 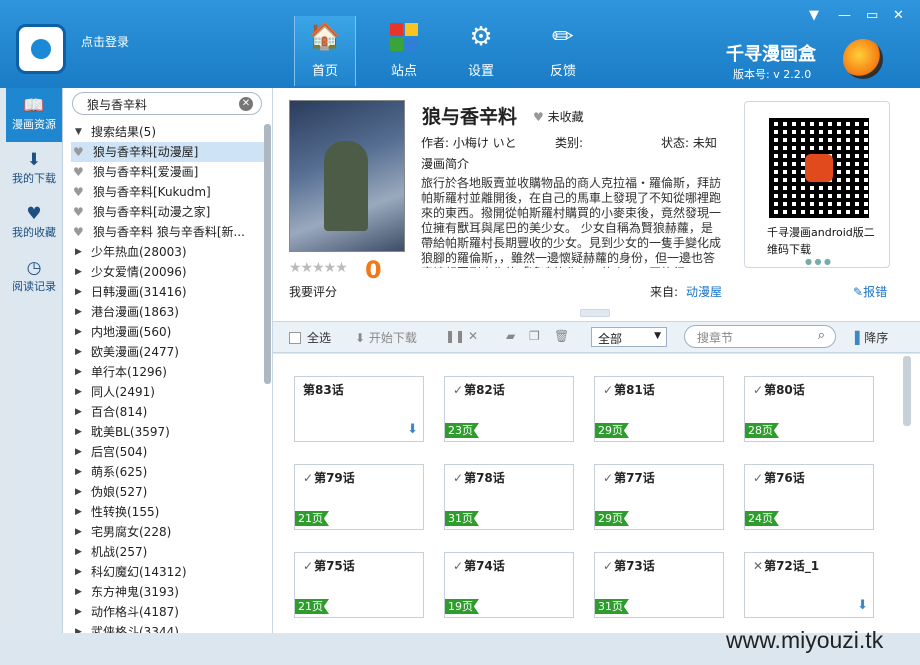 I want to click on chapter-title-text: 第80话, so click(x=784, y=390).